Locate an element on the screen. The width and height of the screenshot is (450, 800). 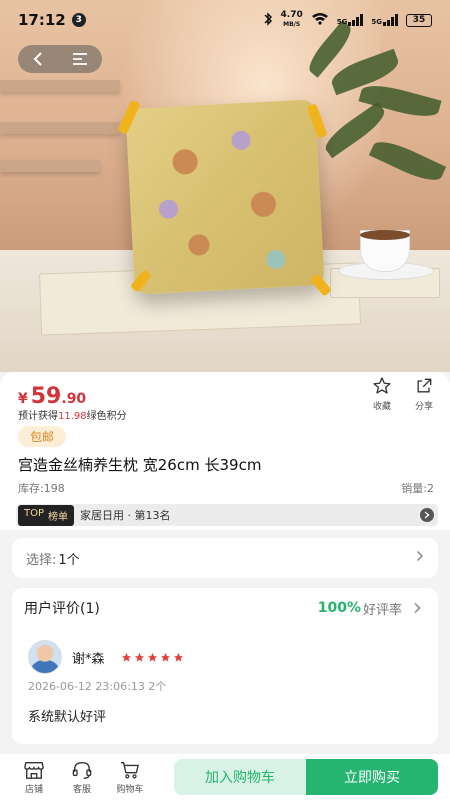
avatar is located at coordinates (45, 657).